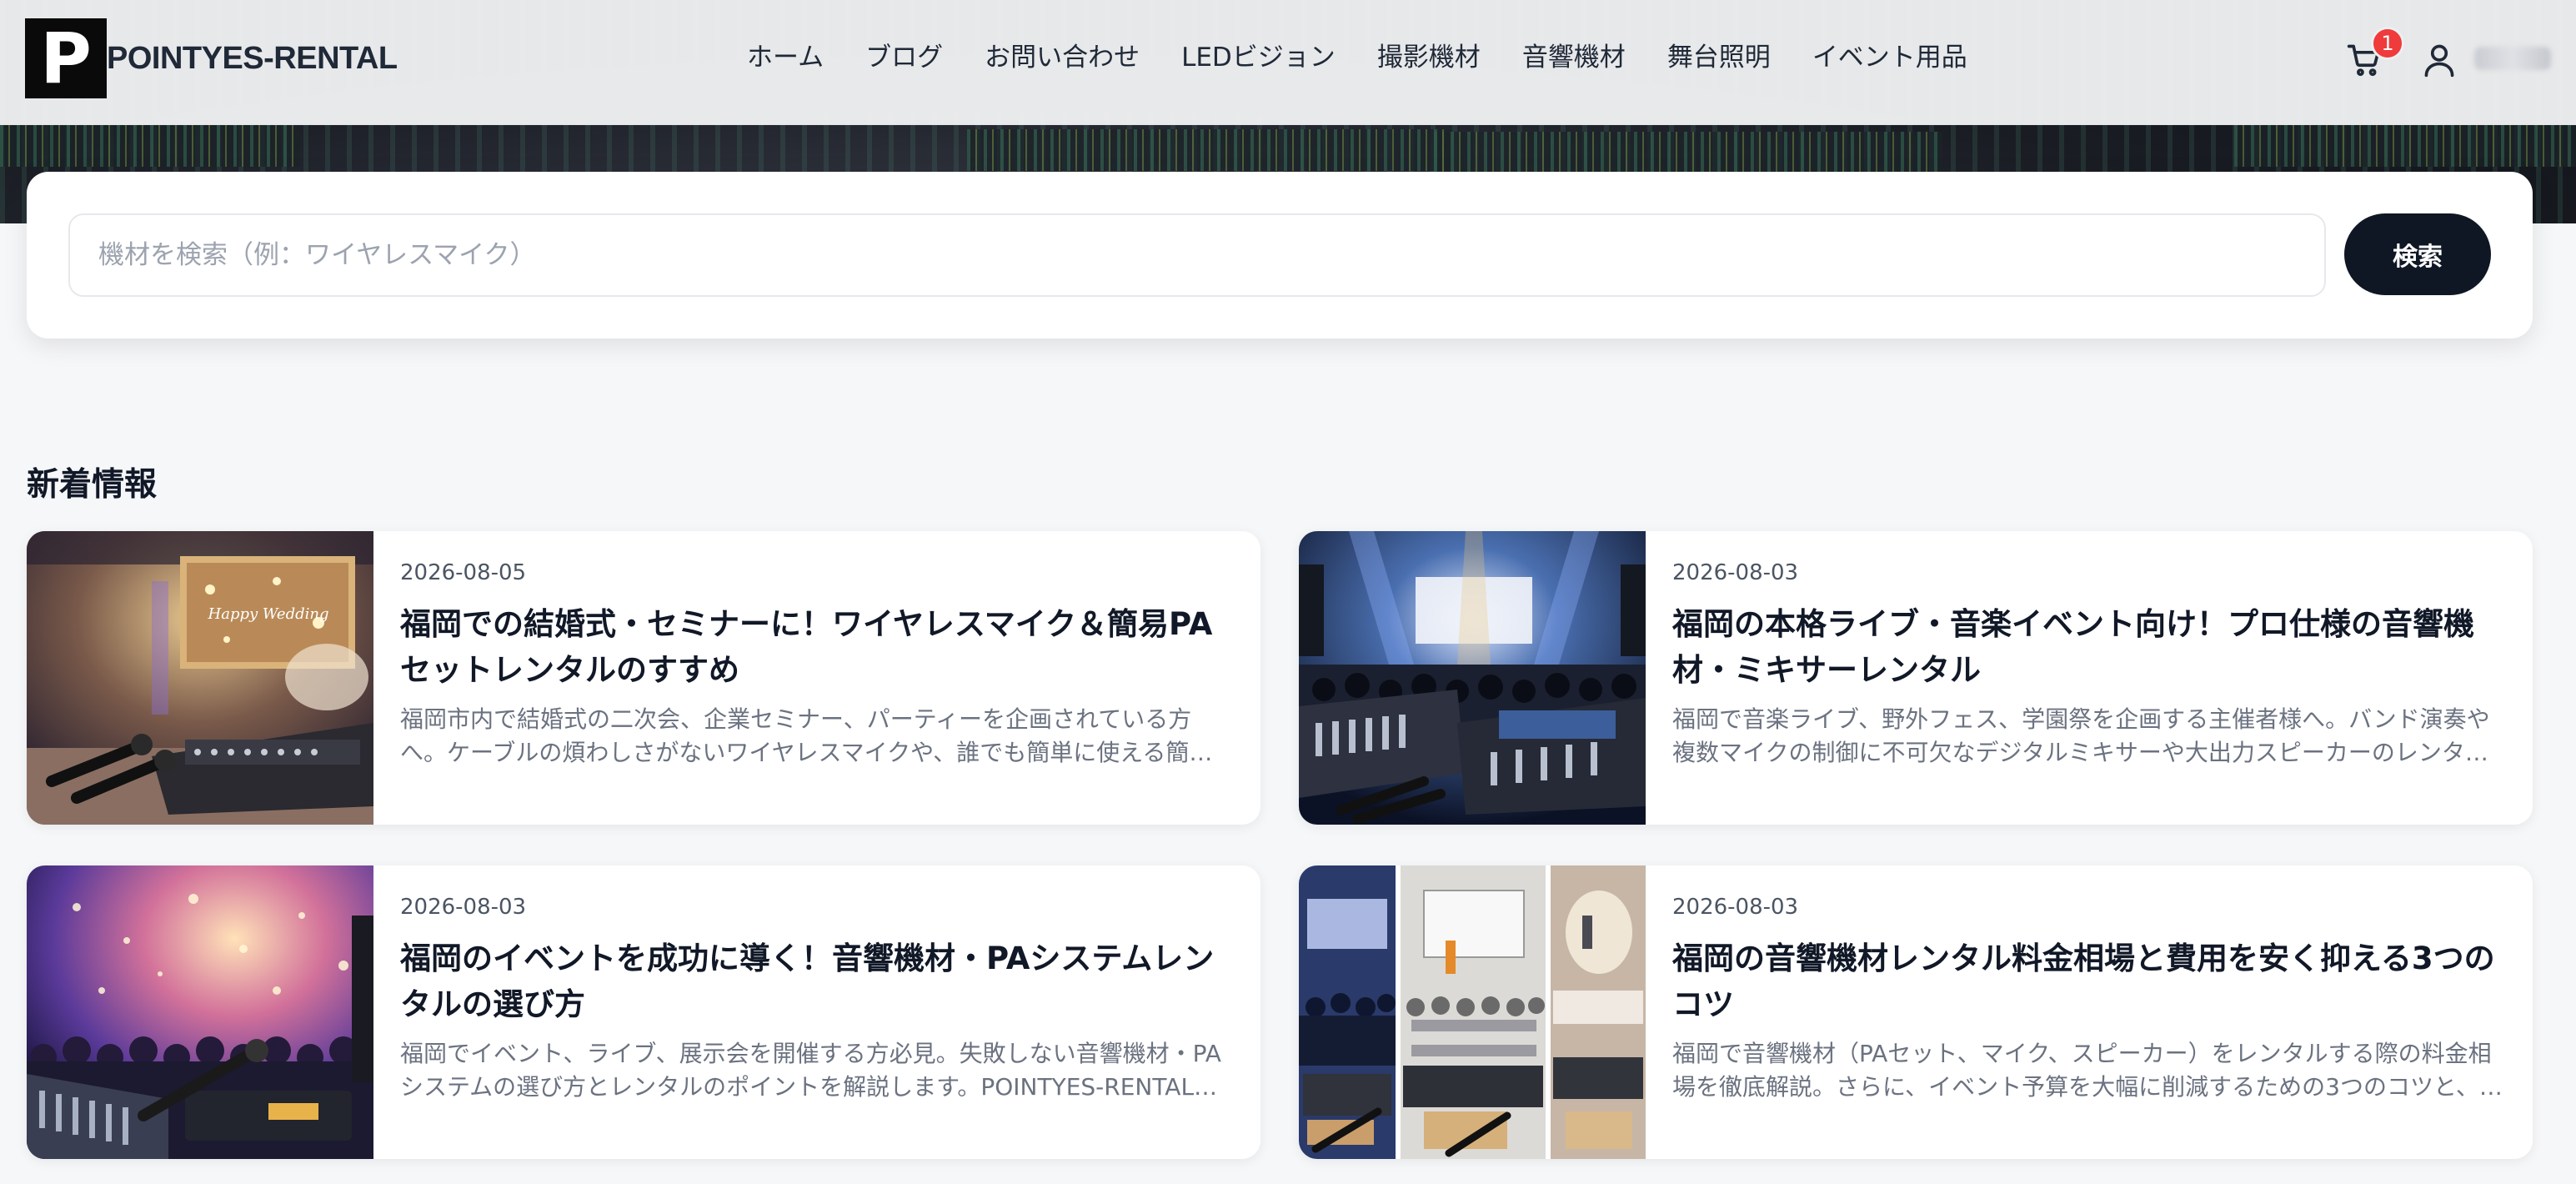 Image resolution: width=2576 pixels, height=1184 pixels. I want to click on cart-button: 1, so click(2373, 55).